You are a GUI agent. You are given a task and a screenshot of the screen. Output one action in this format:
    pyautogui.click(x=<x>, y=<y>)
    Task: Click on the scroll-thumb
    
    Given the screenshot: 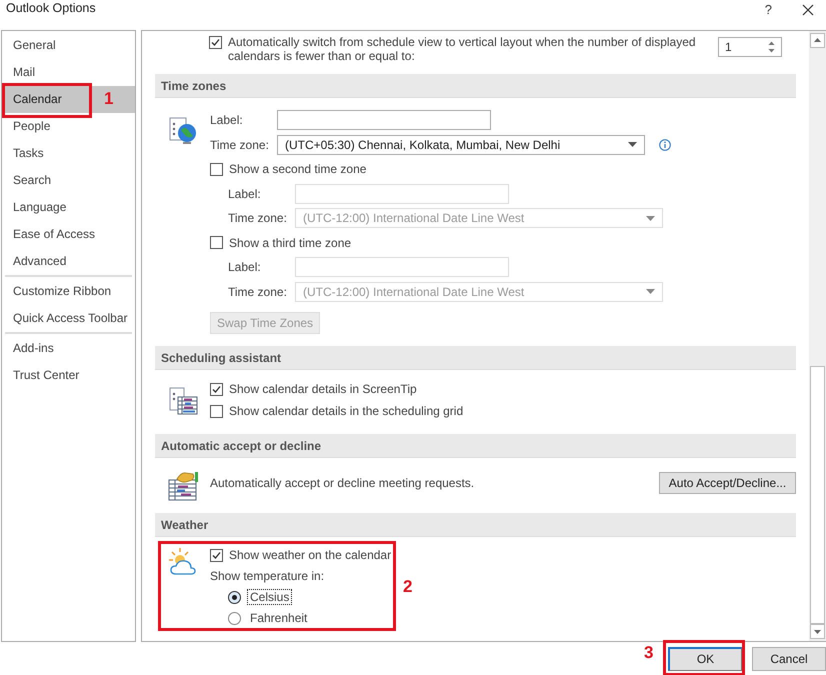 What is the action you would take?
    pyautogui.click(x=817, y=495)
    